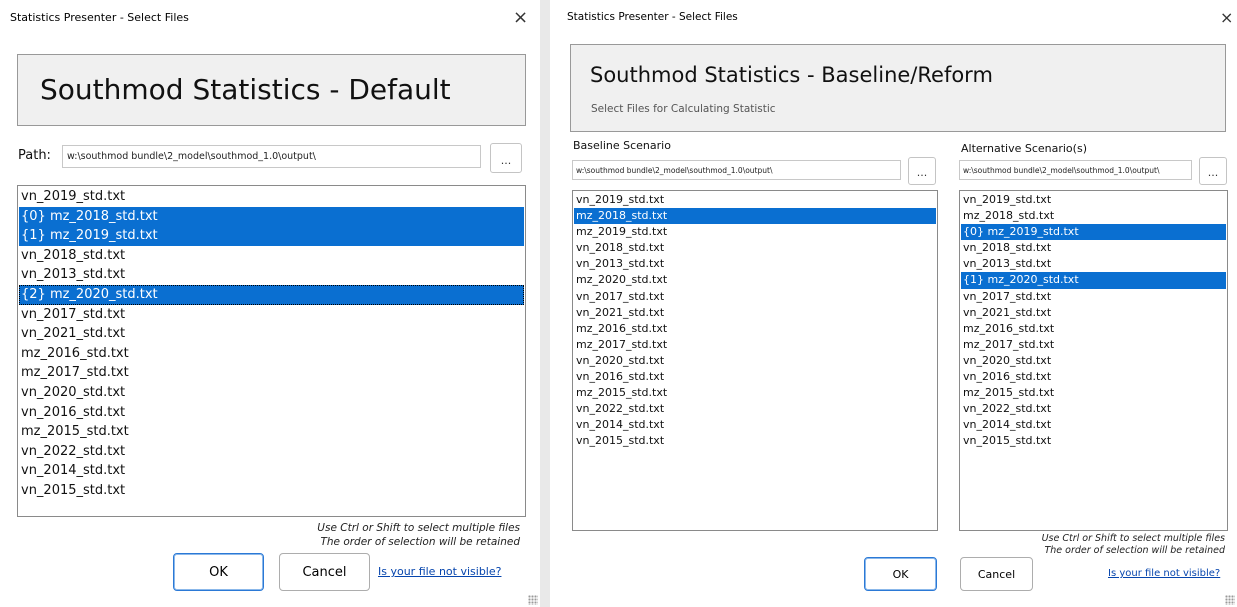 Image resolution: width=1237 pixels, height=607 pixels. Describe the element at coordinates (1093, 232) in the screenshot. I see `list-item: {0} mz_2019_std.txt` at that location.